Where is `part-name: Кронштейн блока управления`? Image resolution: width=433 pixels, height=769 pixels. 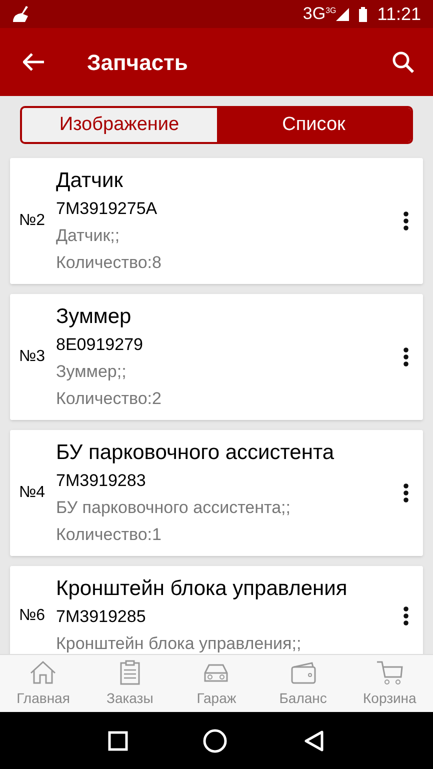 part-name: Кронштейн блока управления is located at coordinates (202, 589).